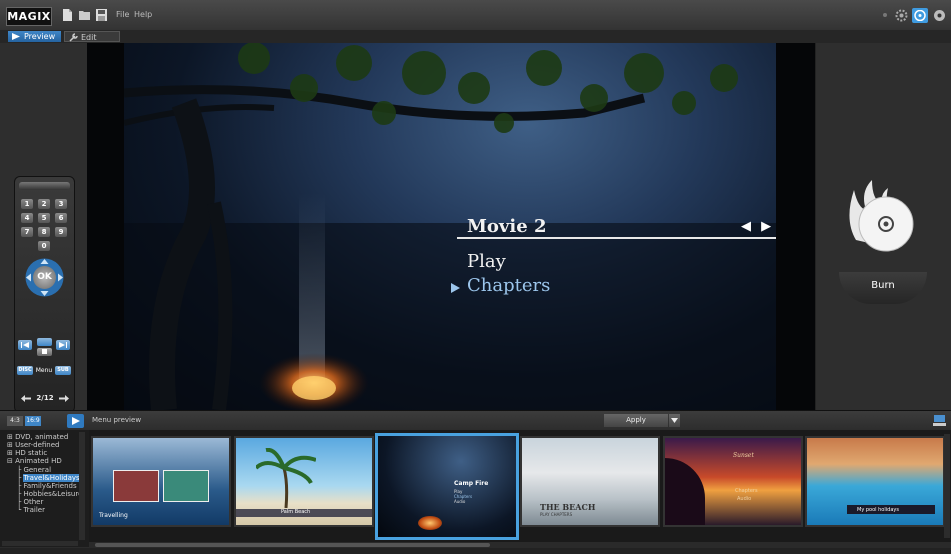 The height and width of the screenshot is (554, 951). I want to click on tree-label: Hobbies&Leisure, so click(53, 494).